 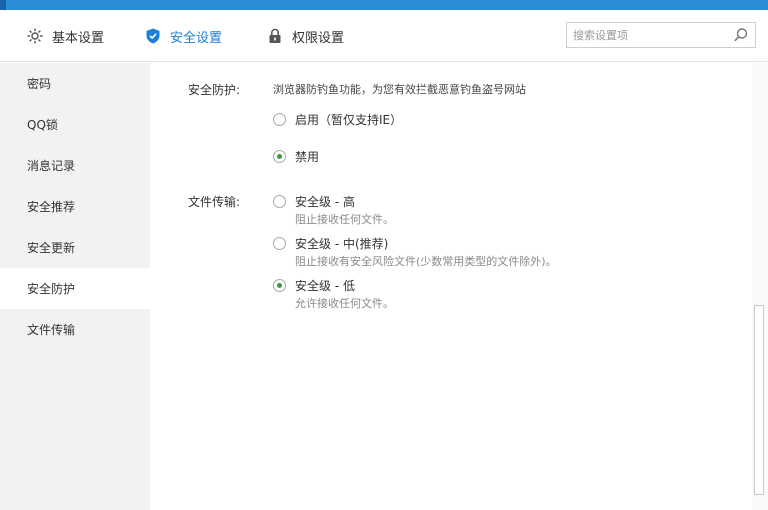 I want to click on sidebar-item-password: 密码, so click(x=75, y=83).